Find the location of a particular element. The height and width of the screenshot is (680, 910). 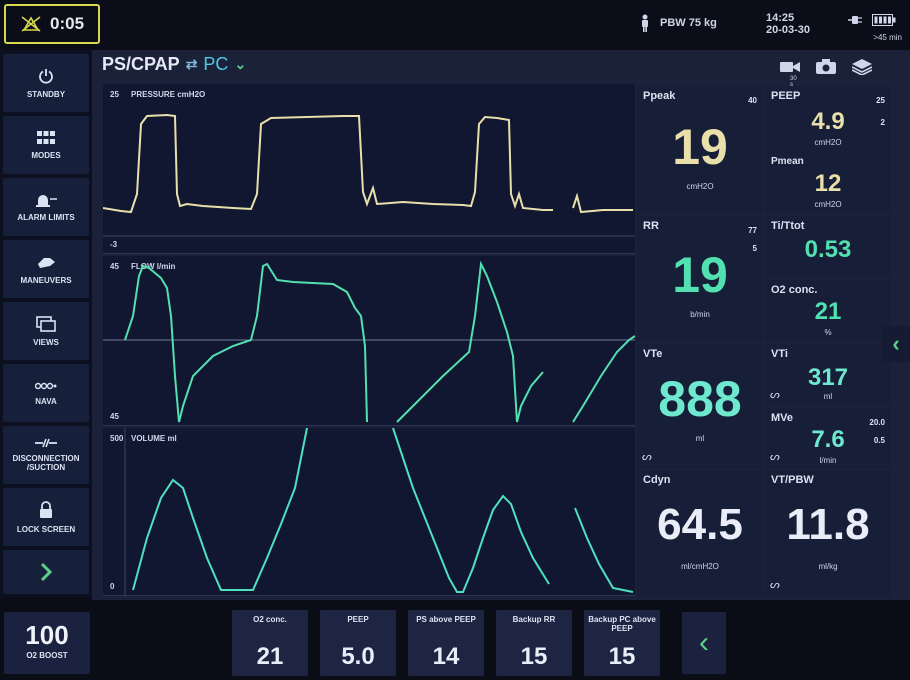

mve-value: 7.6 is located at coordinates (828, 439).